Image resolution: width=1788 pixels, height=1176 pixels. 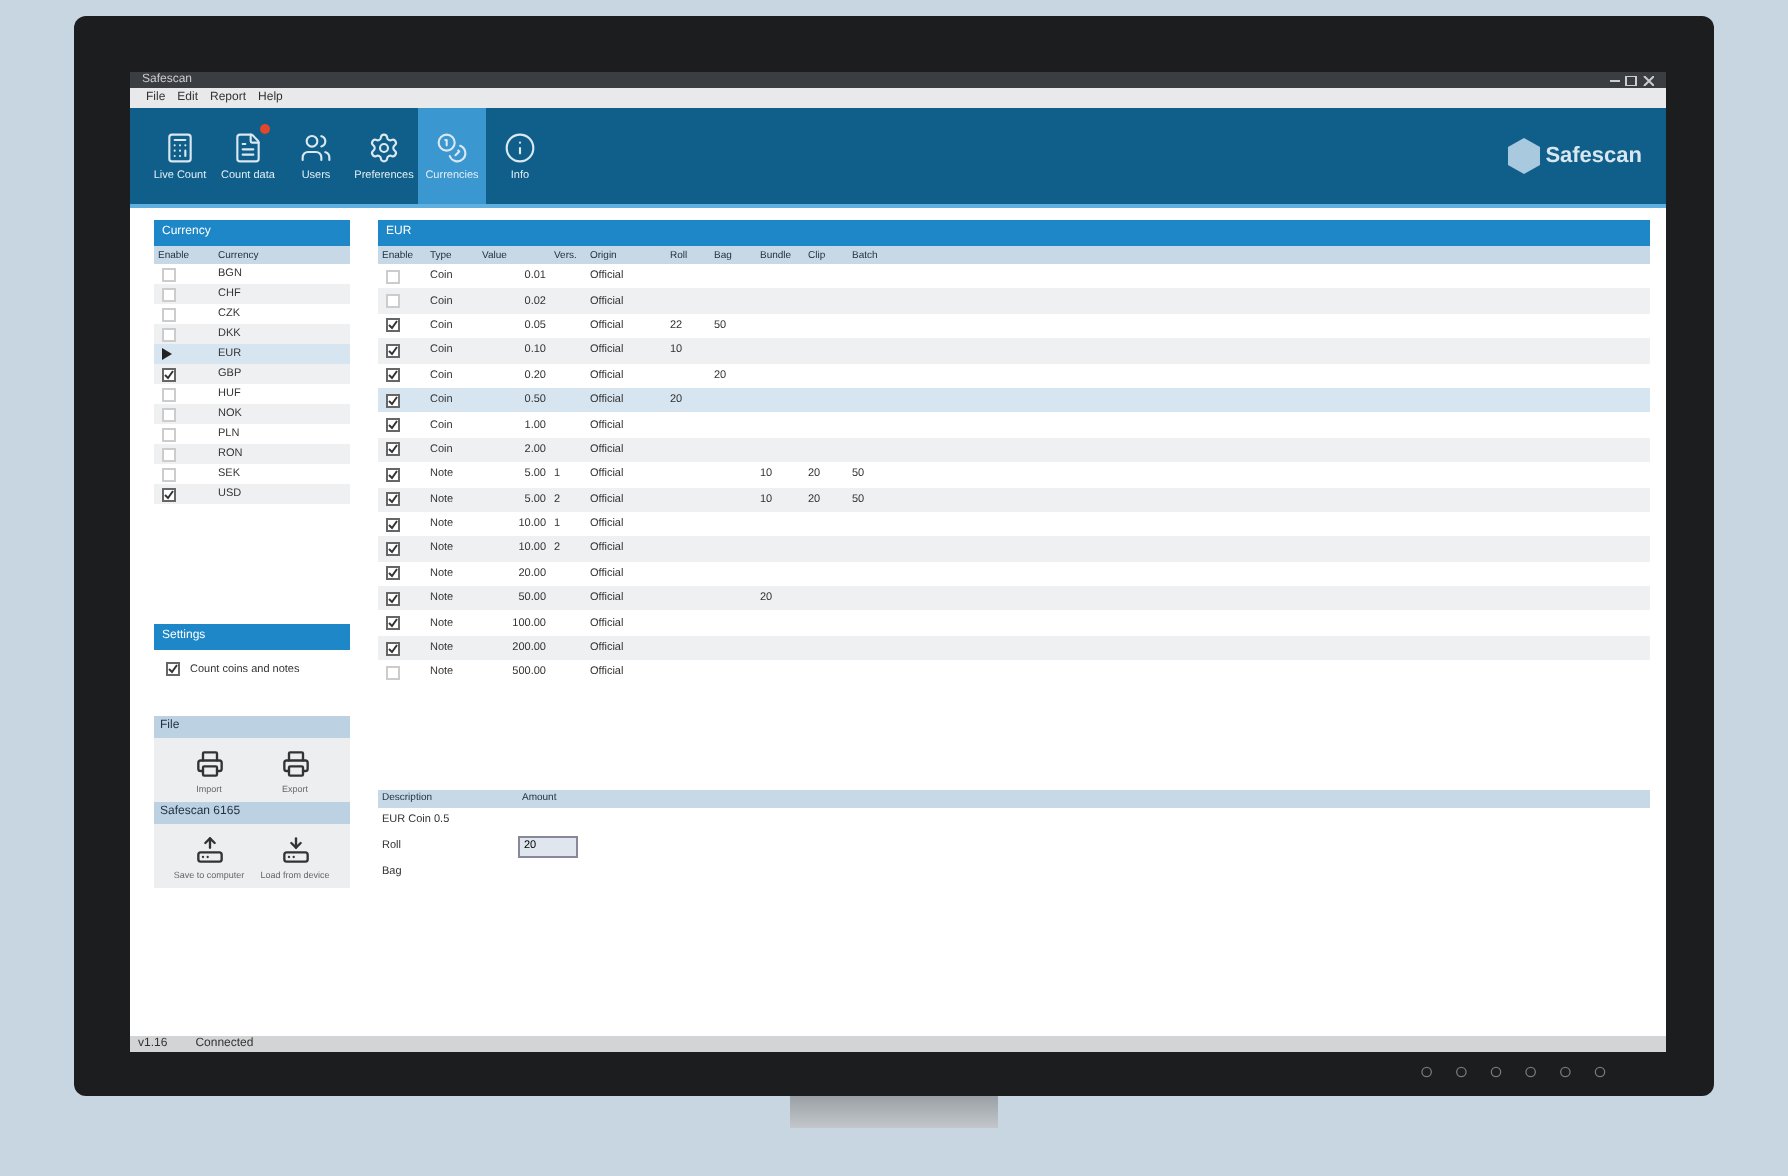 I want to click on window-controls-icon, so click(x=1632, y=80).